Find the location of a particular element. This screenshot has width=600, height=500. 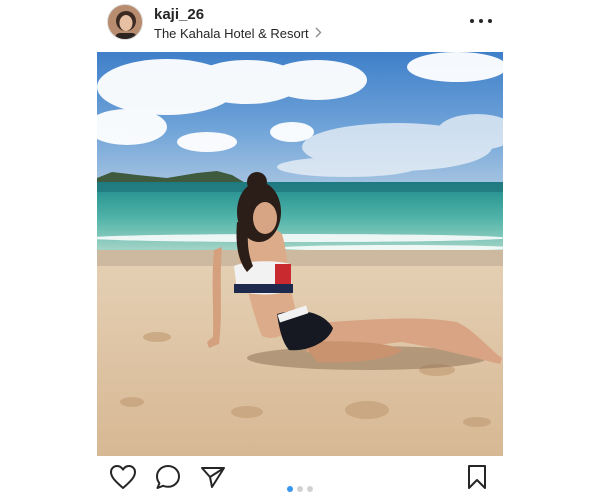

more-options-icon is located at coordinates (481, 21).